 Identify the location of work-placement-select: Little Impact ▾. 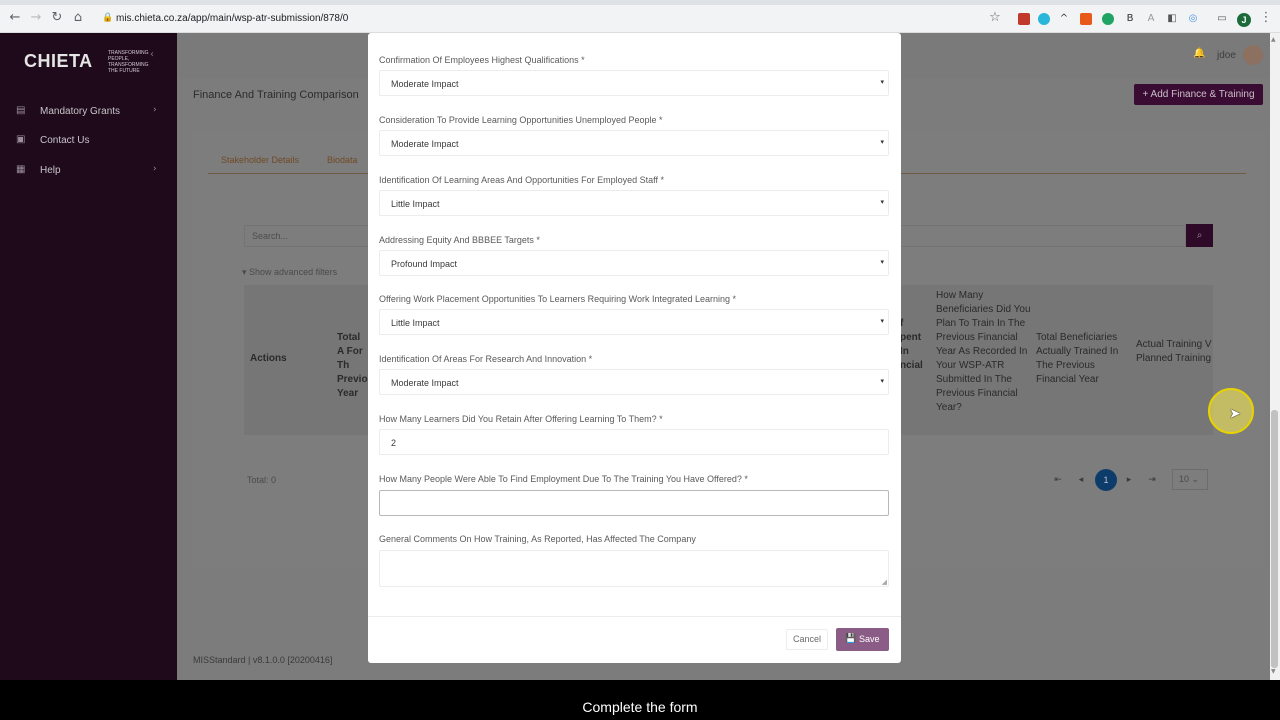
(634, 322).